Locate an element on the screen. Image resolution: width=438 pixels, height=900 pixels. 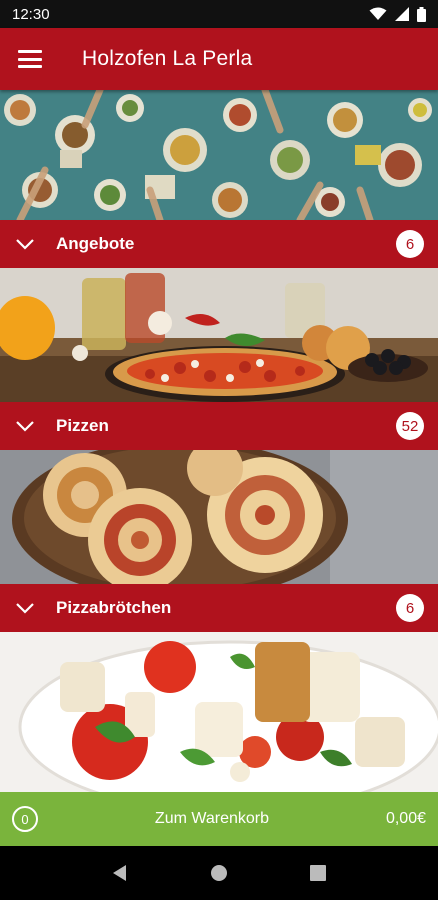
count-badge: 52 is located at coordinates (410, 426).